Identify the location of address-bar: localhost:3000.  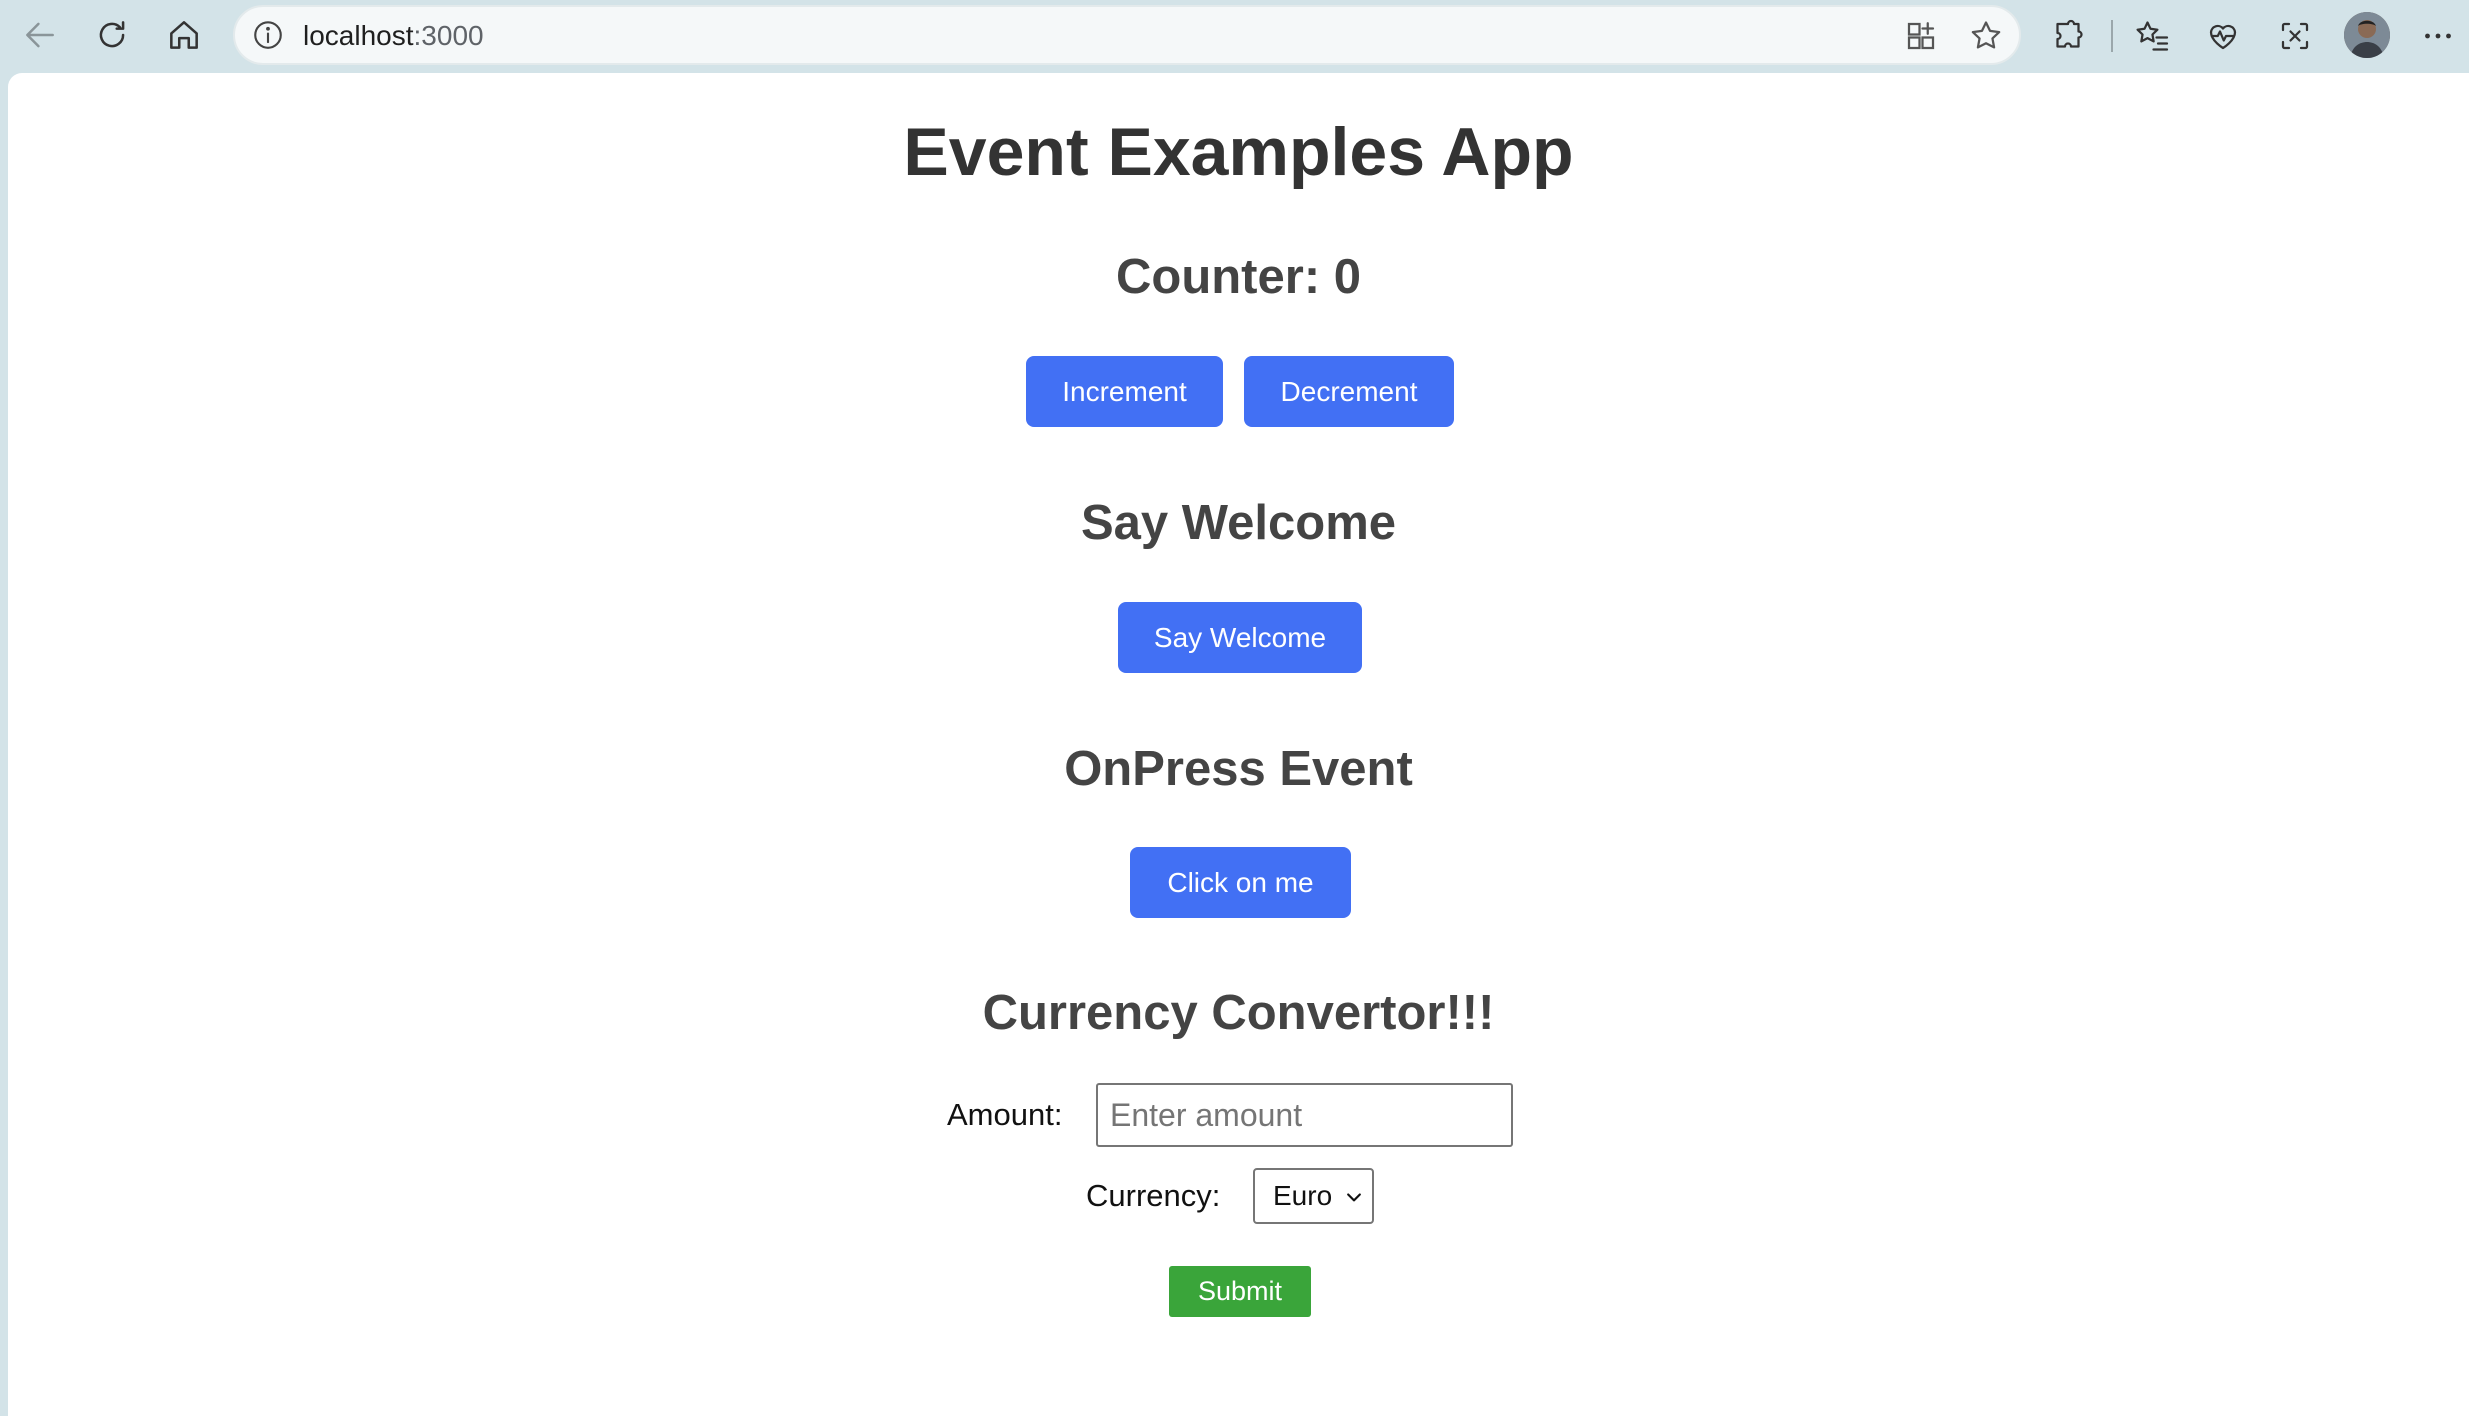
(1127, 35).